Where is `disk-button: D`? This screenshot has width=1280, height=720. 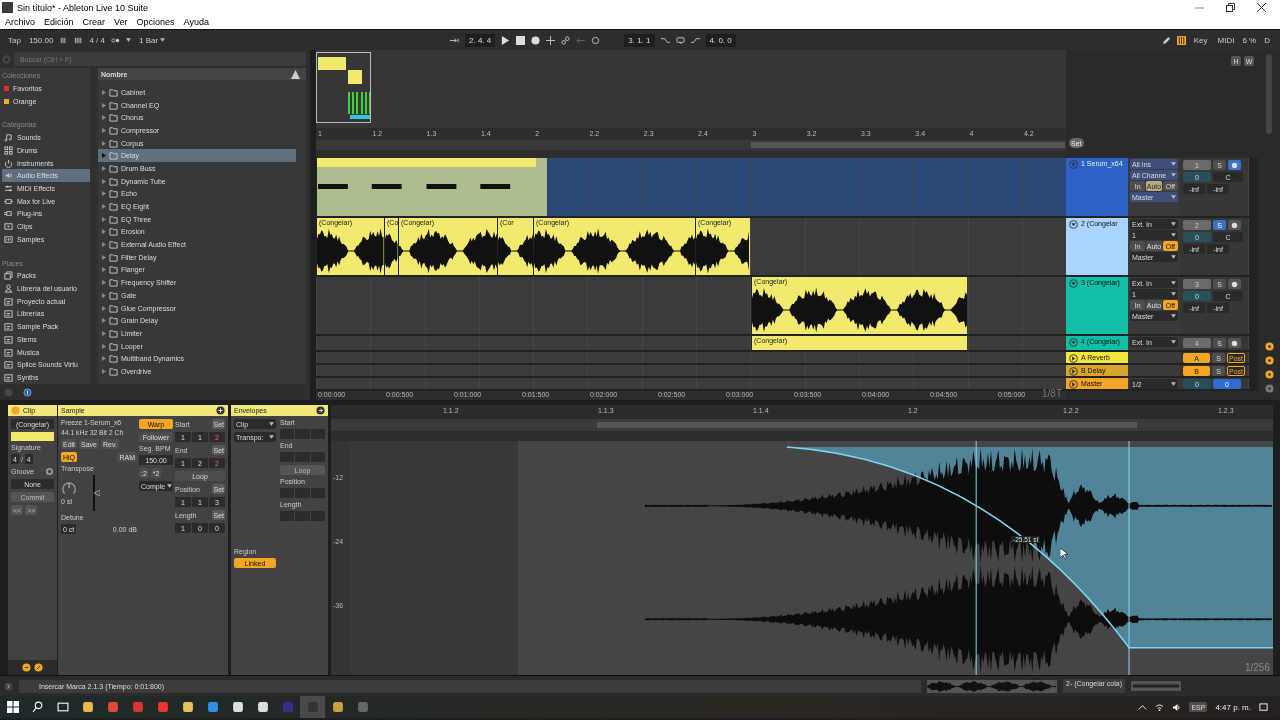
disk-button: D is located at coordinates (1267, 40).